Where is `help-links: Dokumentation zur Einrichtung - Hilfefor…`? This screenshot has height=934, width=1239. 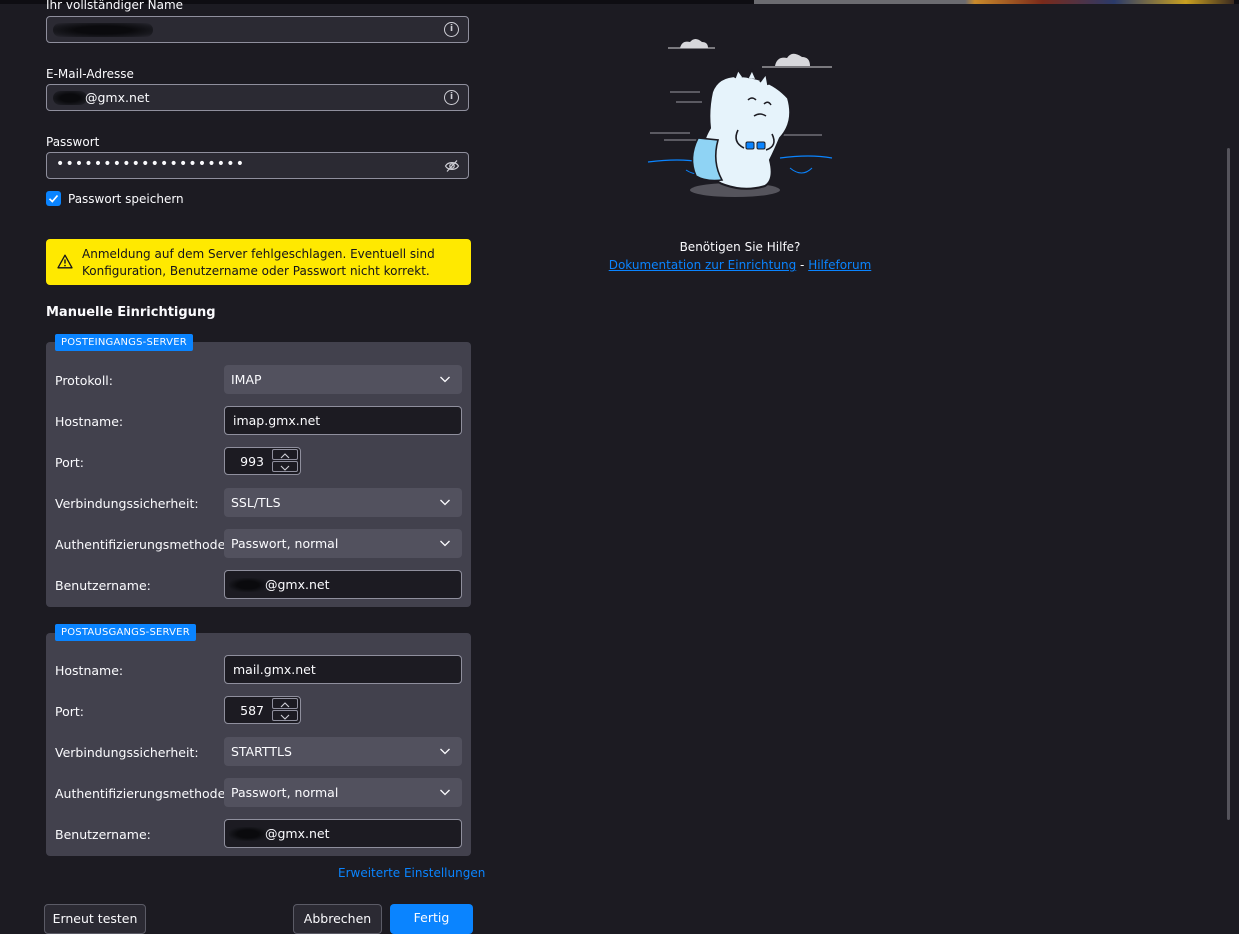
help-links: Dokumentation zur Einrichtung - Hilfefor… is located at coordinates (740, 265).